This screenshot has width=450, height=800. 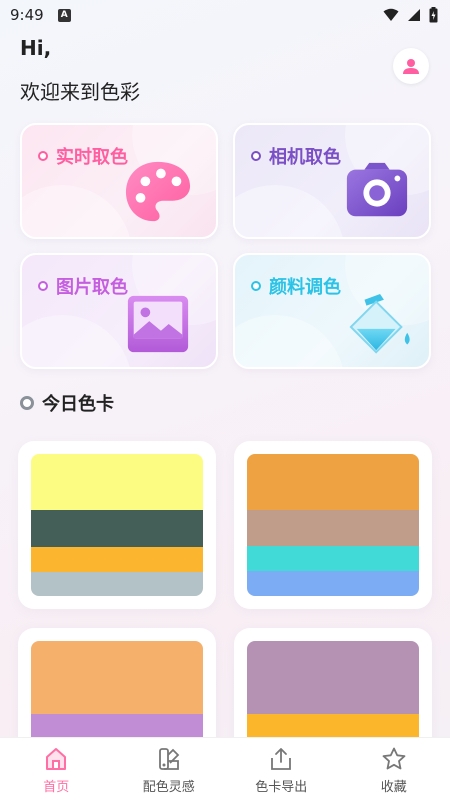 What do you see at coordinates (27, 403) in the screenshot?
I see `heading-dot-icon` at bounding box center [27, 403].